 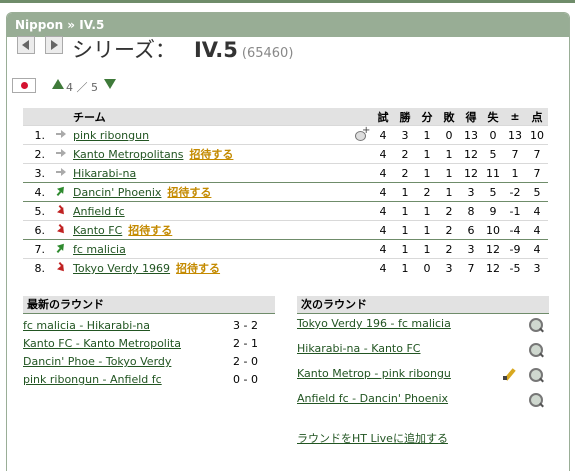 I want to click on list-item: Tokyo Verdy 196 - fc malicia, so click(x=374, y=323).